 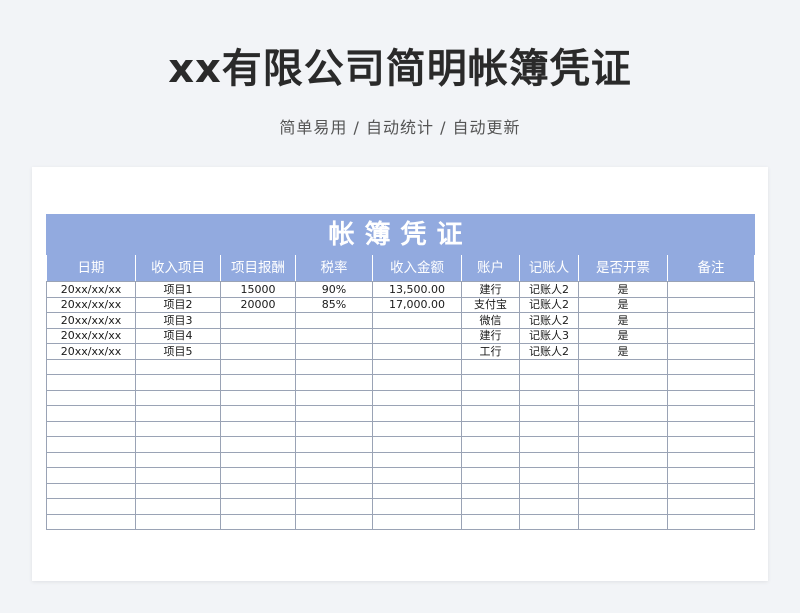 What do you see at coordinates (490, 320) in the screenshot?
I see `cell-account: 微信` at bounding box center [490, 320].